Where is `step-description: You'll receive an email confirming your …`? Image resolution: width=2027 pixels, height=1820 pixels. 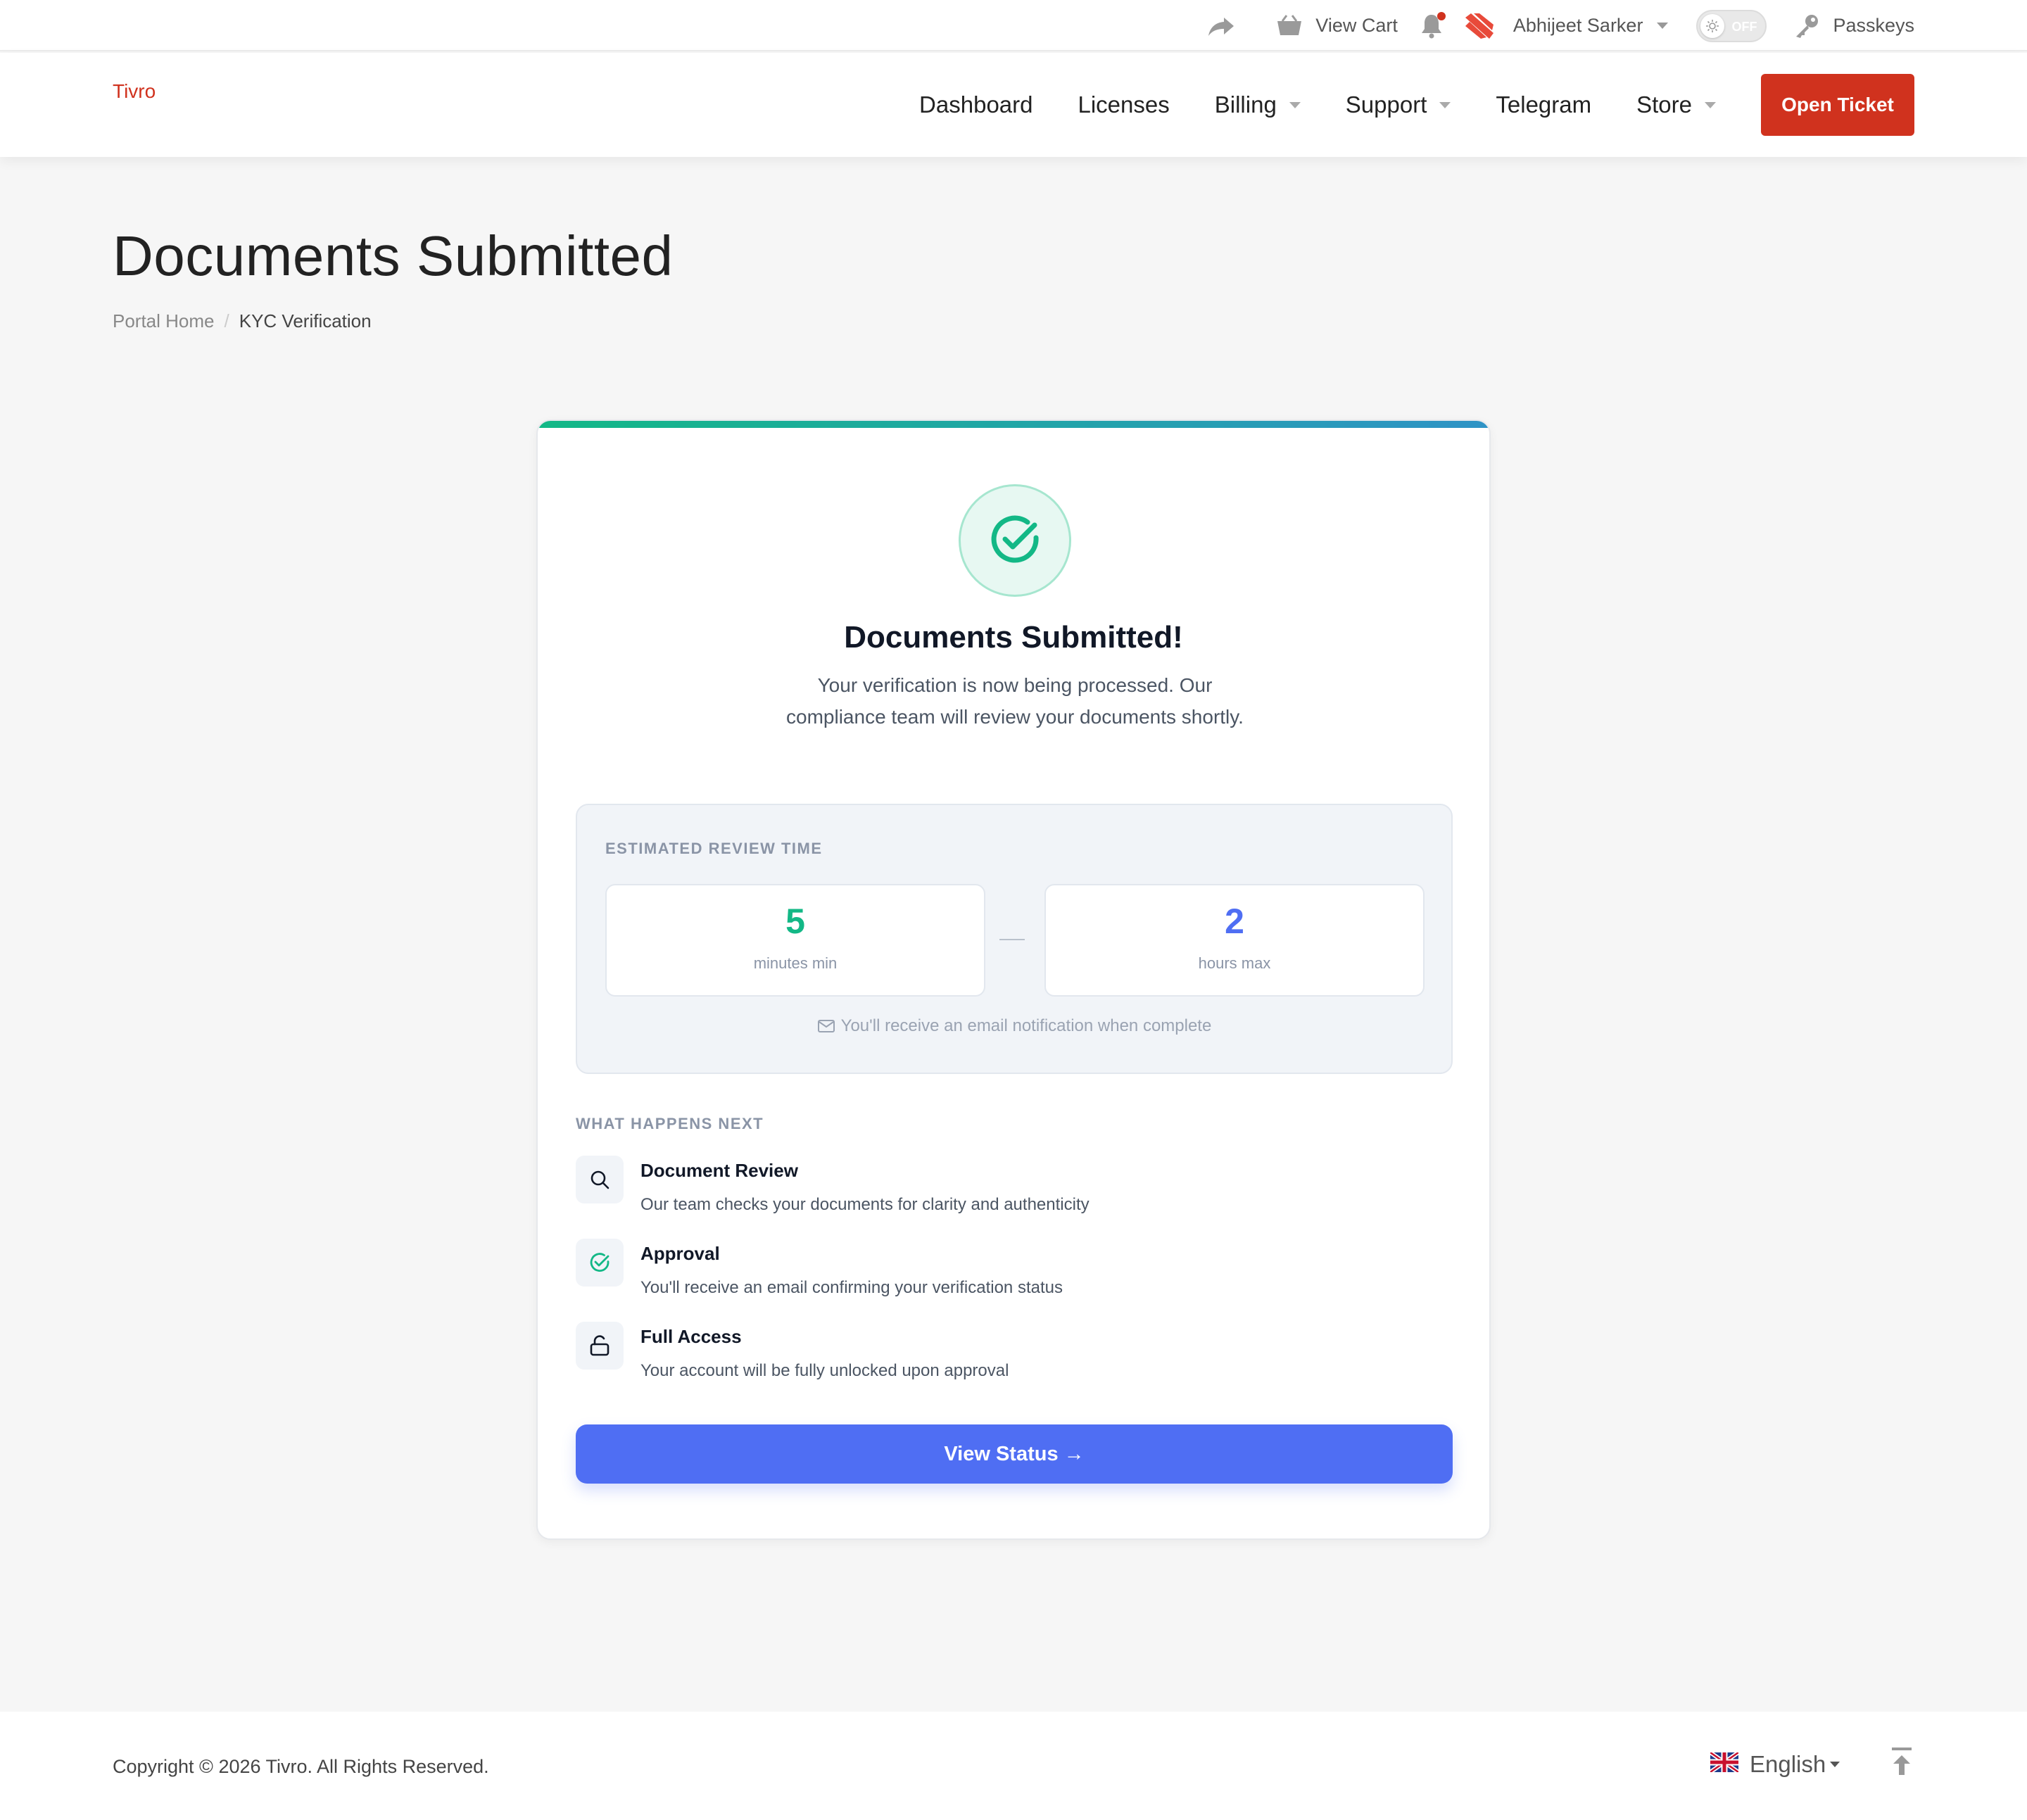
step-description: You'll receive an email confirming your … is located at coordinates (851, 1287).